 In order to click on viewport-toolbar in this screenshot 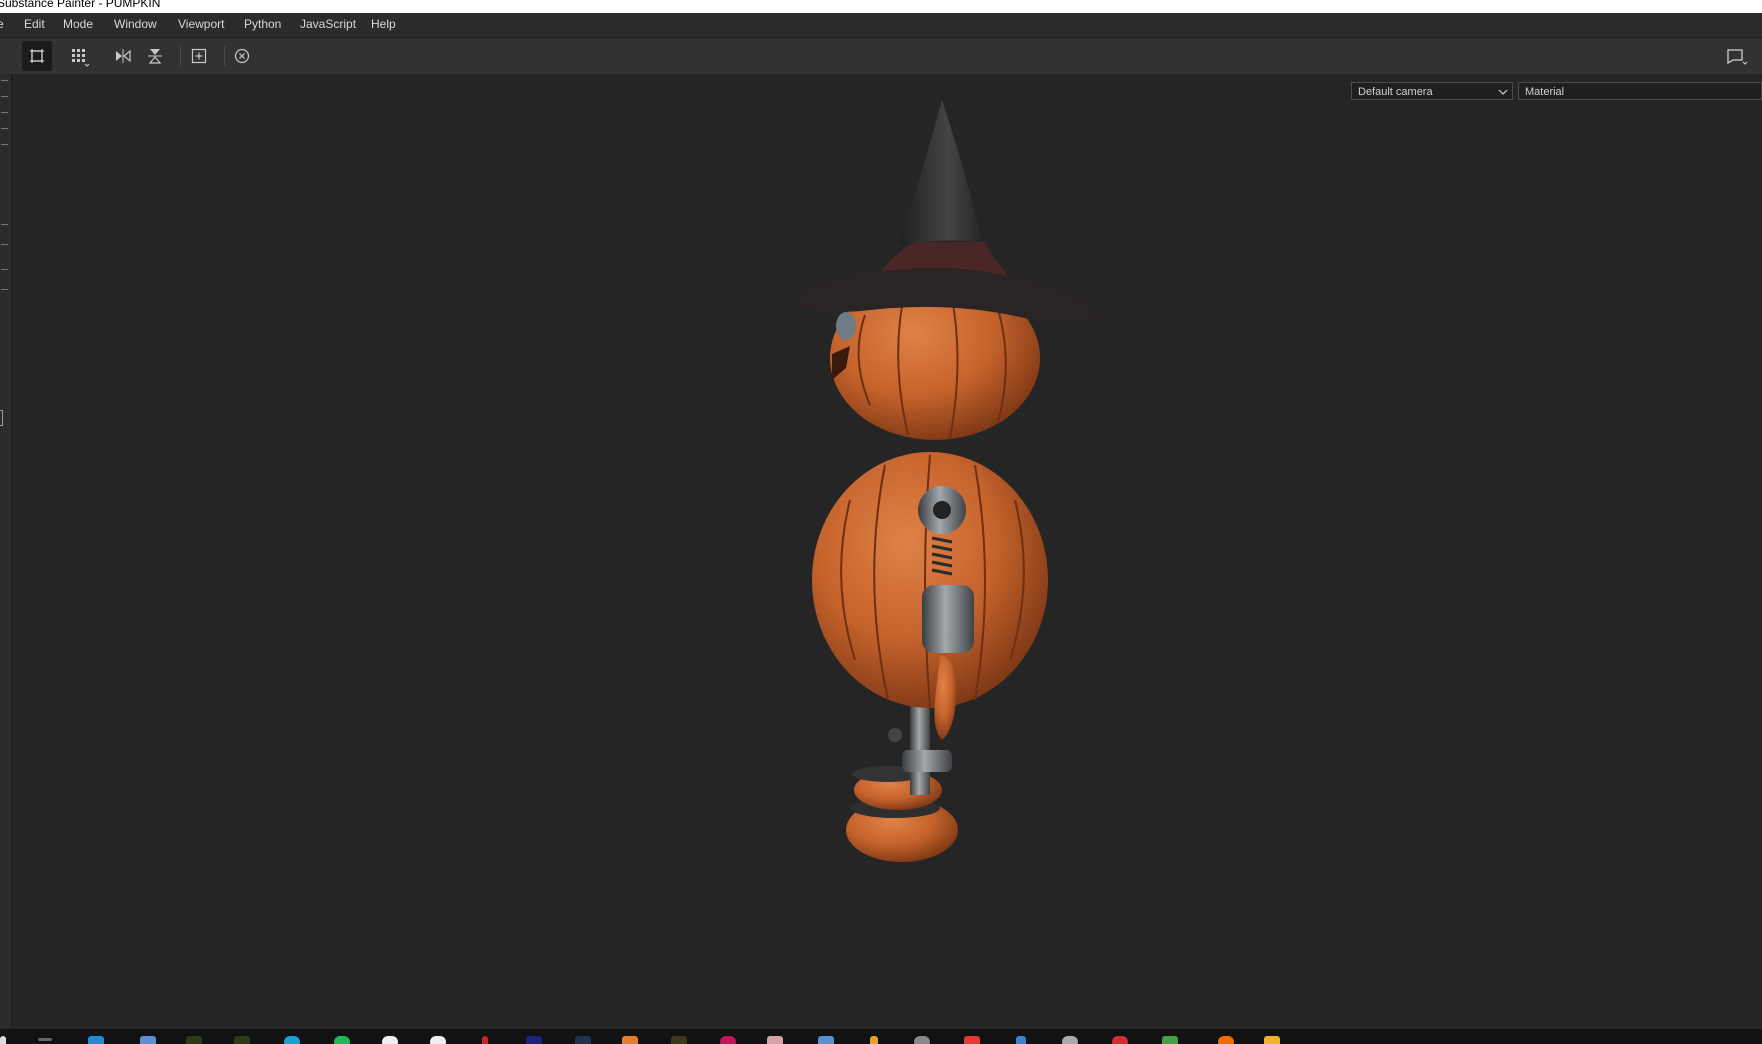, I will do `click(881, 56)`.